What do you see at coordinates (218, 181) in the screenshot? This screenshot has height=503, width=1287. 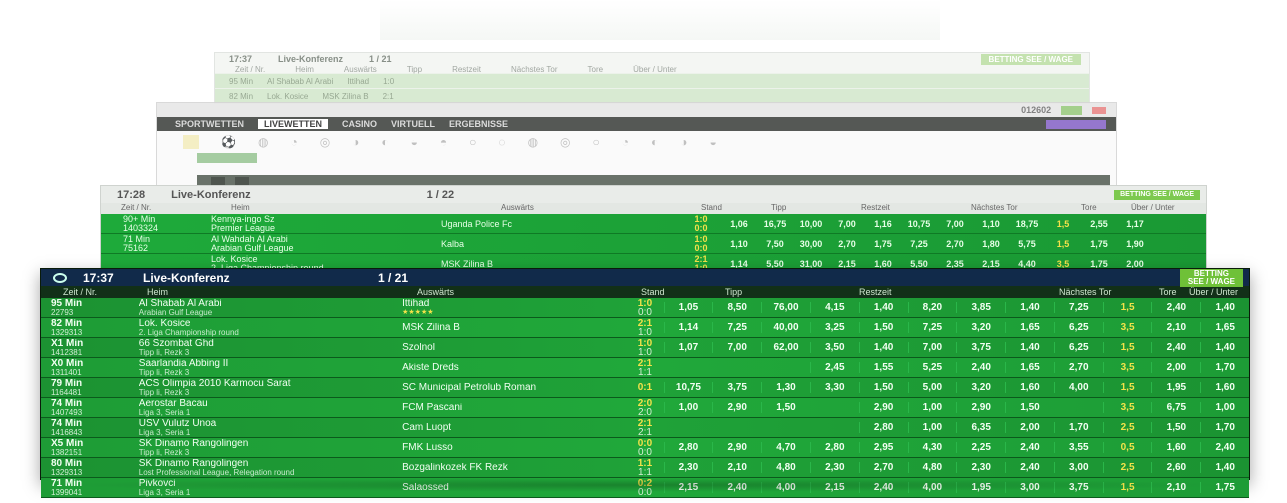 I see `bar-button` at bounding box center [218, 181].